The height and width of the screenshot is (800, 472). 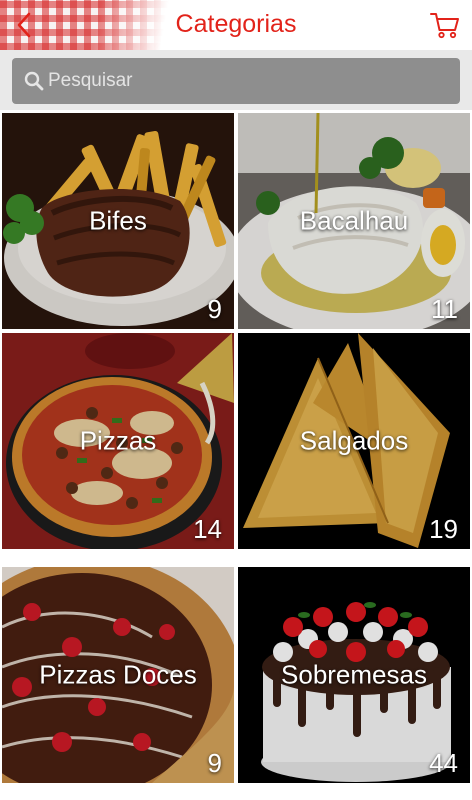 I want to click on category-tile-pizzas: Pizzas 14, so click(x=118, y=441).